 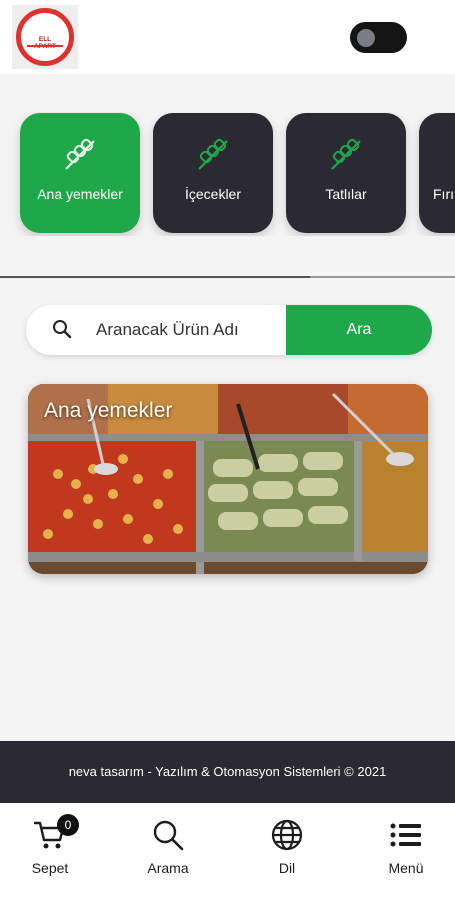 I want to click on logo-text: ELL APART, so click(x=45, y=43).